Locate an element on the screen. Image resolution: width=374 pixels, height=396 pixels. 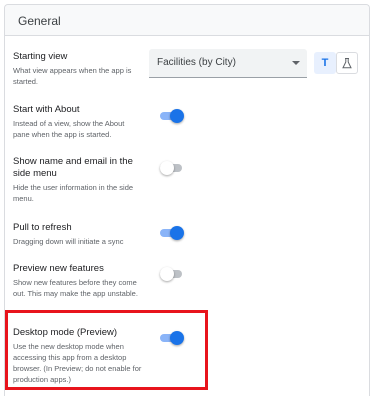
start-with-about-toggle is located at coordinates (172, 116).